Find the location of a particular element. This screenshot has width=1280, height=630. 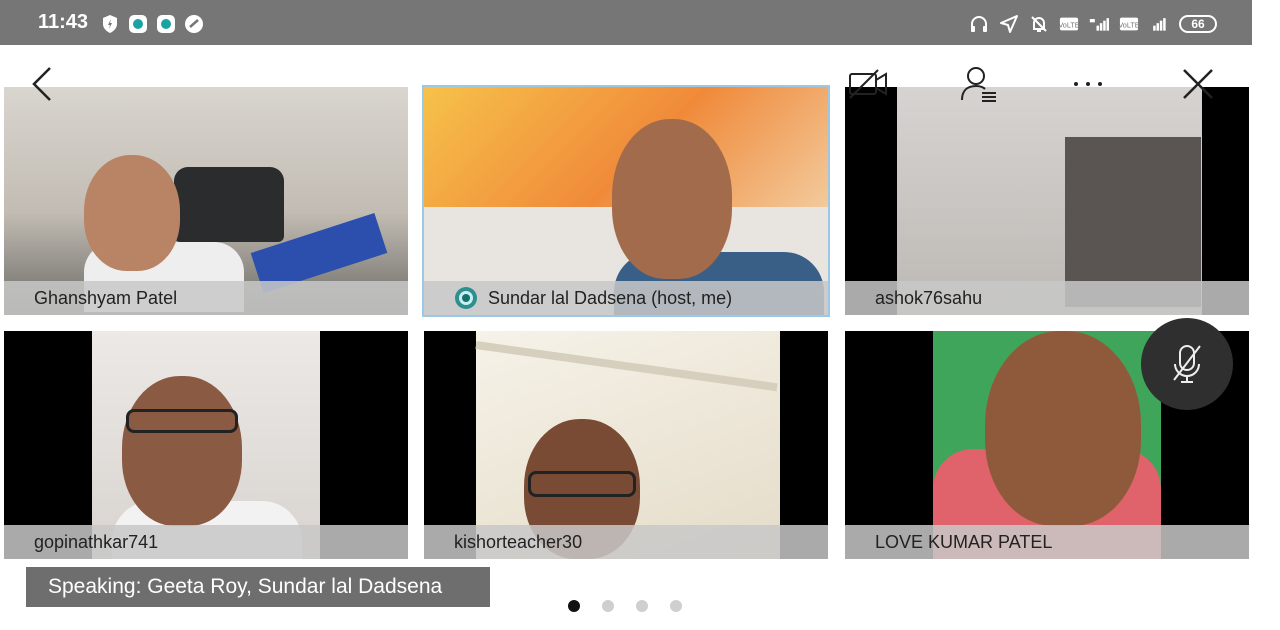

participant-name-bar: gopinathkar741 is located at coordinates (206, 542).